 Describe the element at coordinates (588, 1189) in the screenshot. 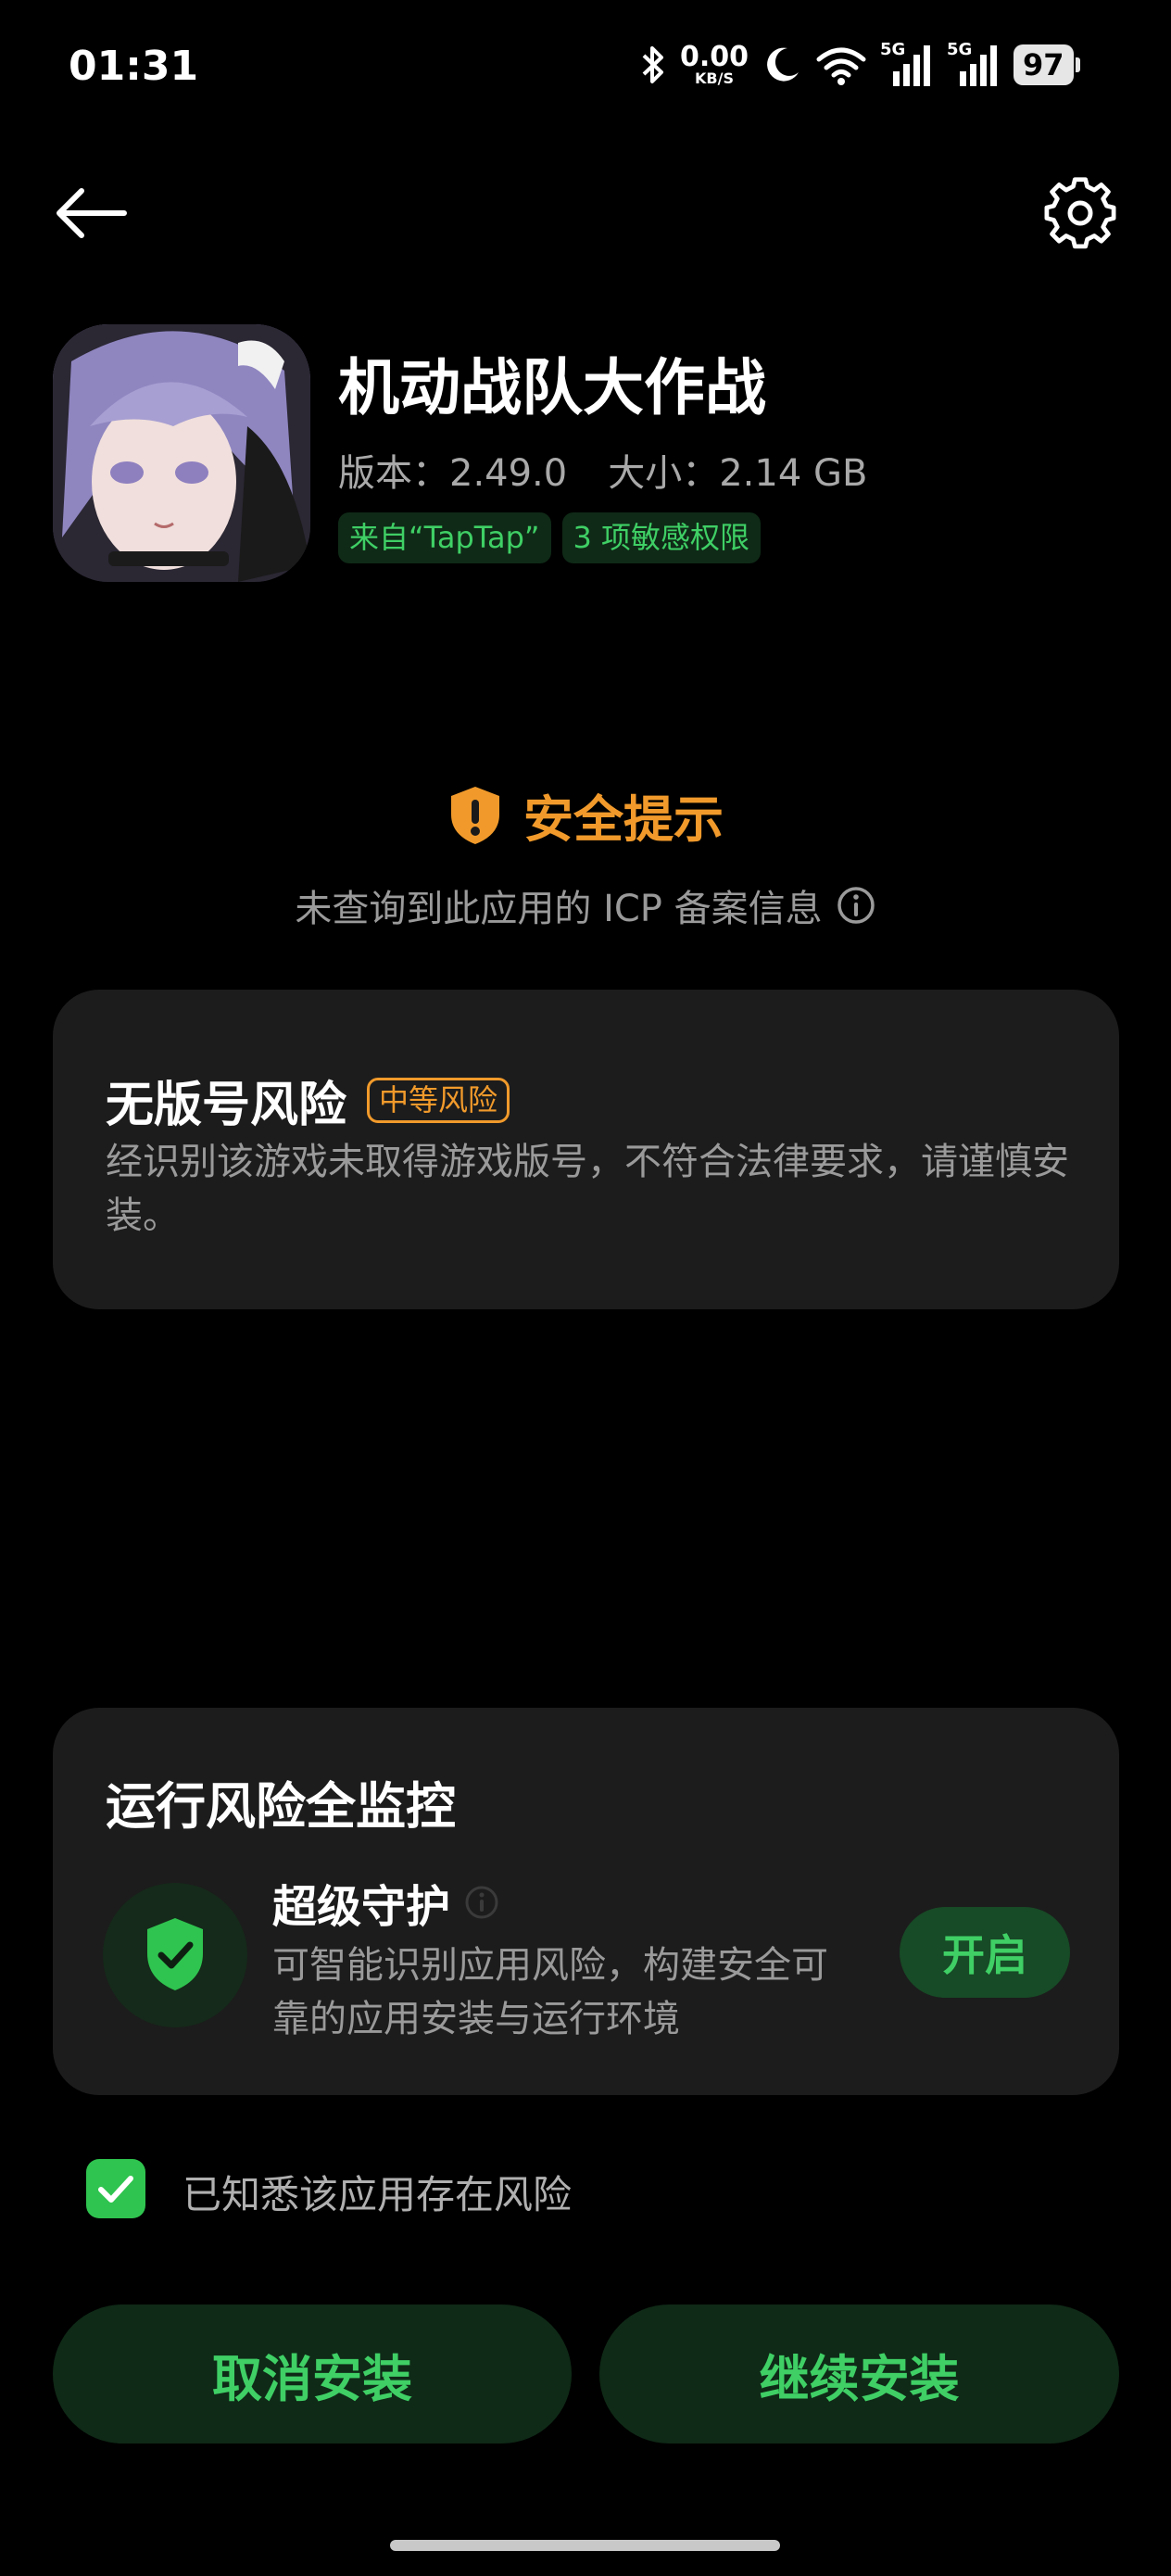

I see `risk-description: 经识别该游戏未取得游戏版号，不符合法律要求，请谨慎安装。` at that location.